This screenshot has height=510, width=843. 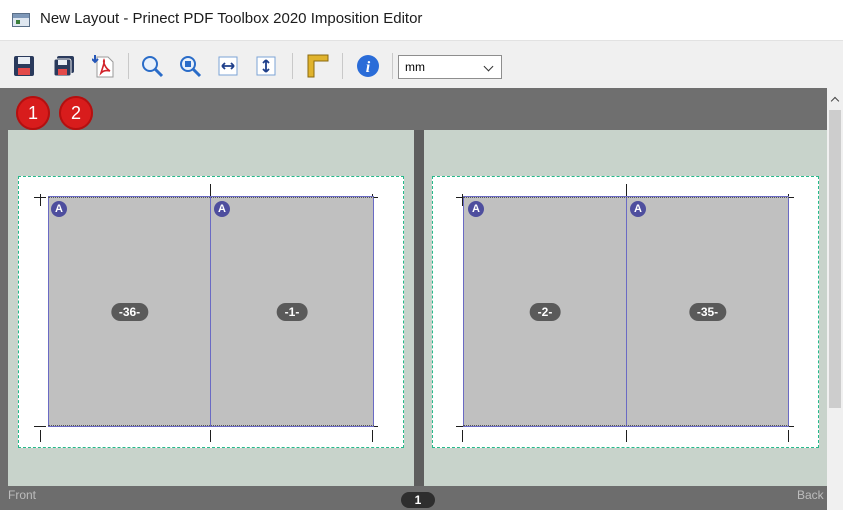 I want to click on page-number-label: -1-, so click(x=292, y=311).